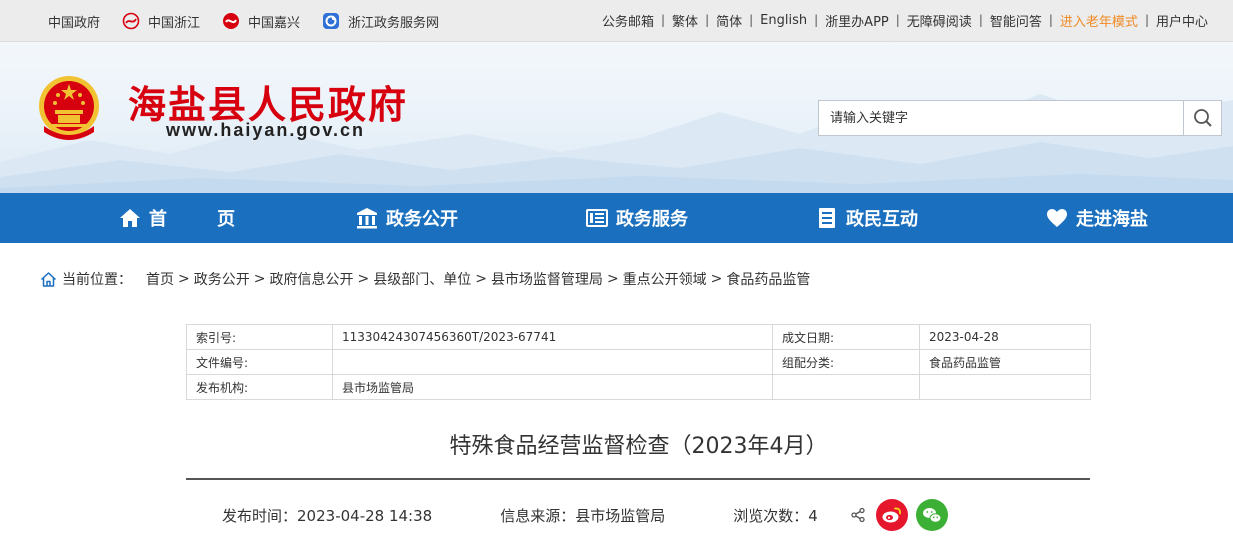 This screenshot has width=1233, height=540. I want to click on nav-label: 政务公开, so click(422, 219).